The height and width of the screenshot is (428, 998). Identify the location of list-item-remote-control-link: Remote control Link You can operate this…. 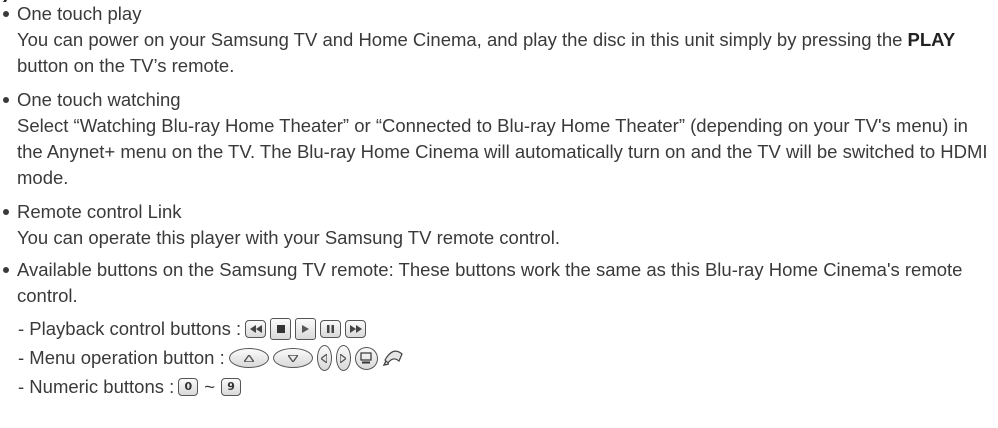
(495, 225).